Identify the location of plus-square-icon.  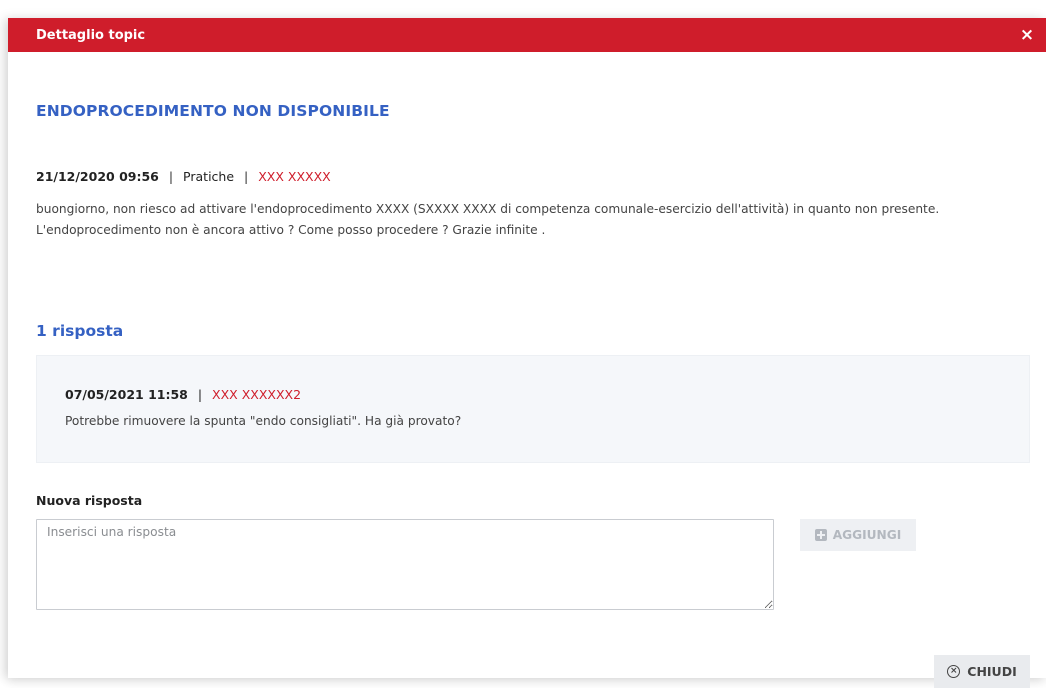
(820, 535).